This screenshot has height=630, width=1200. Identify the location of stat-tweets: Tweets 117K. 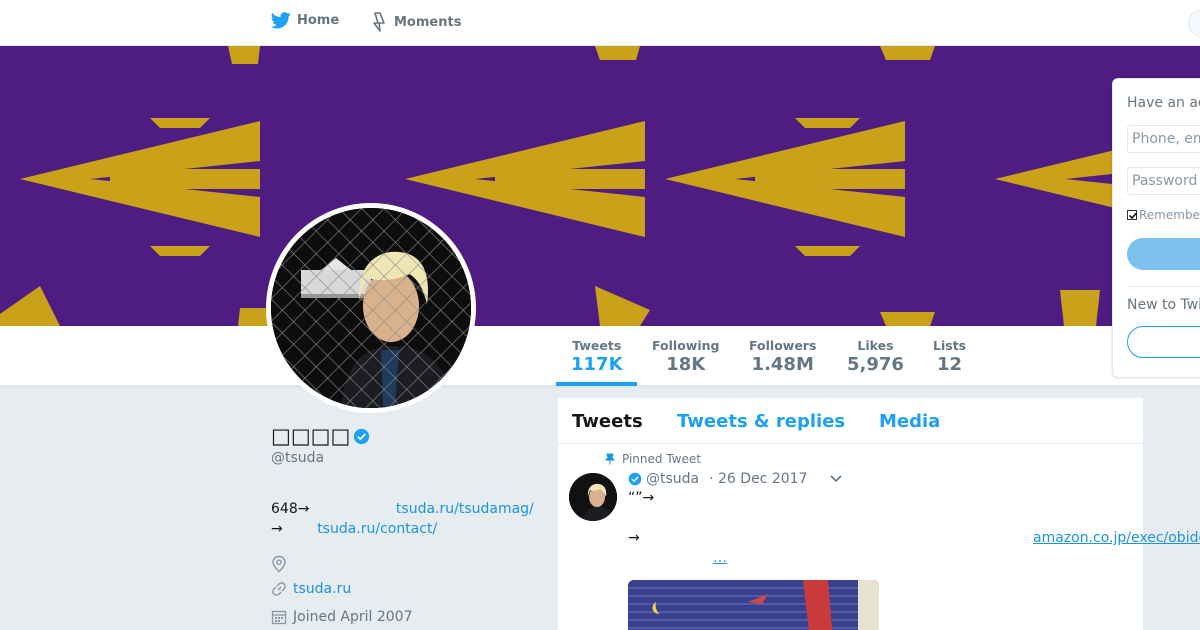
(597, 356).